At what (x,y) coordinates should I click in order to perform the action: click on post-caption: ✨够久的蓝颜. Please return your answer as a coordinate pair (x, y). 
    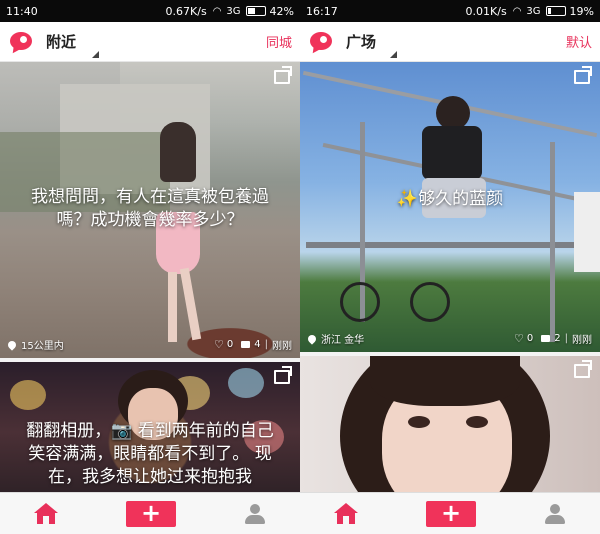
    Looking at the image, I should click on (450, 199).